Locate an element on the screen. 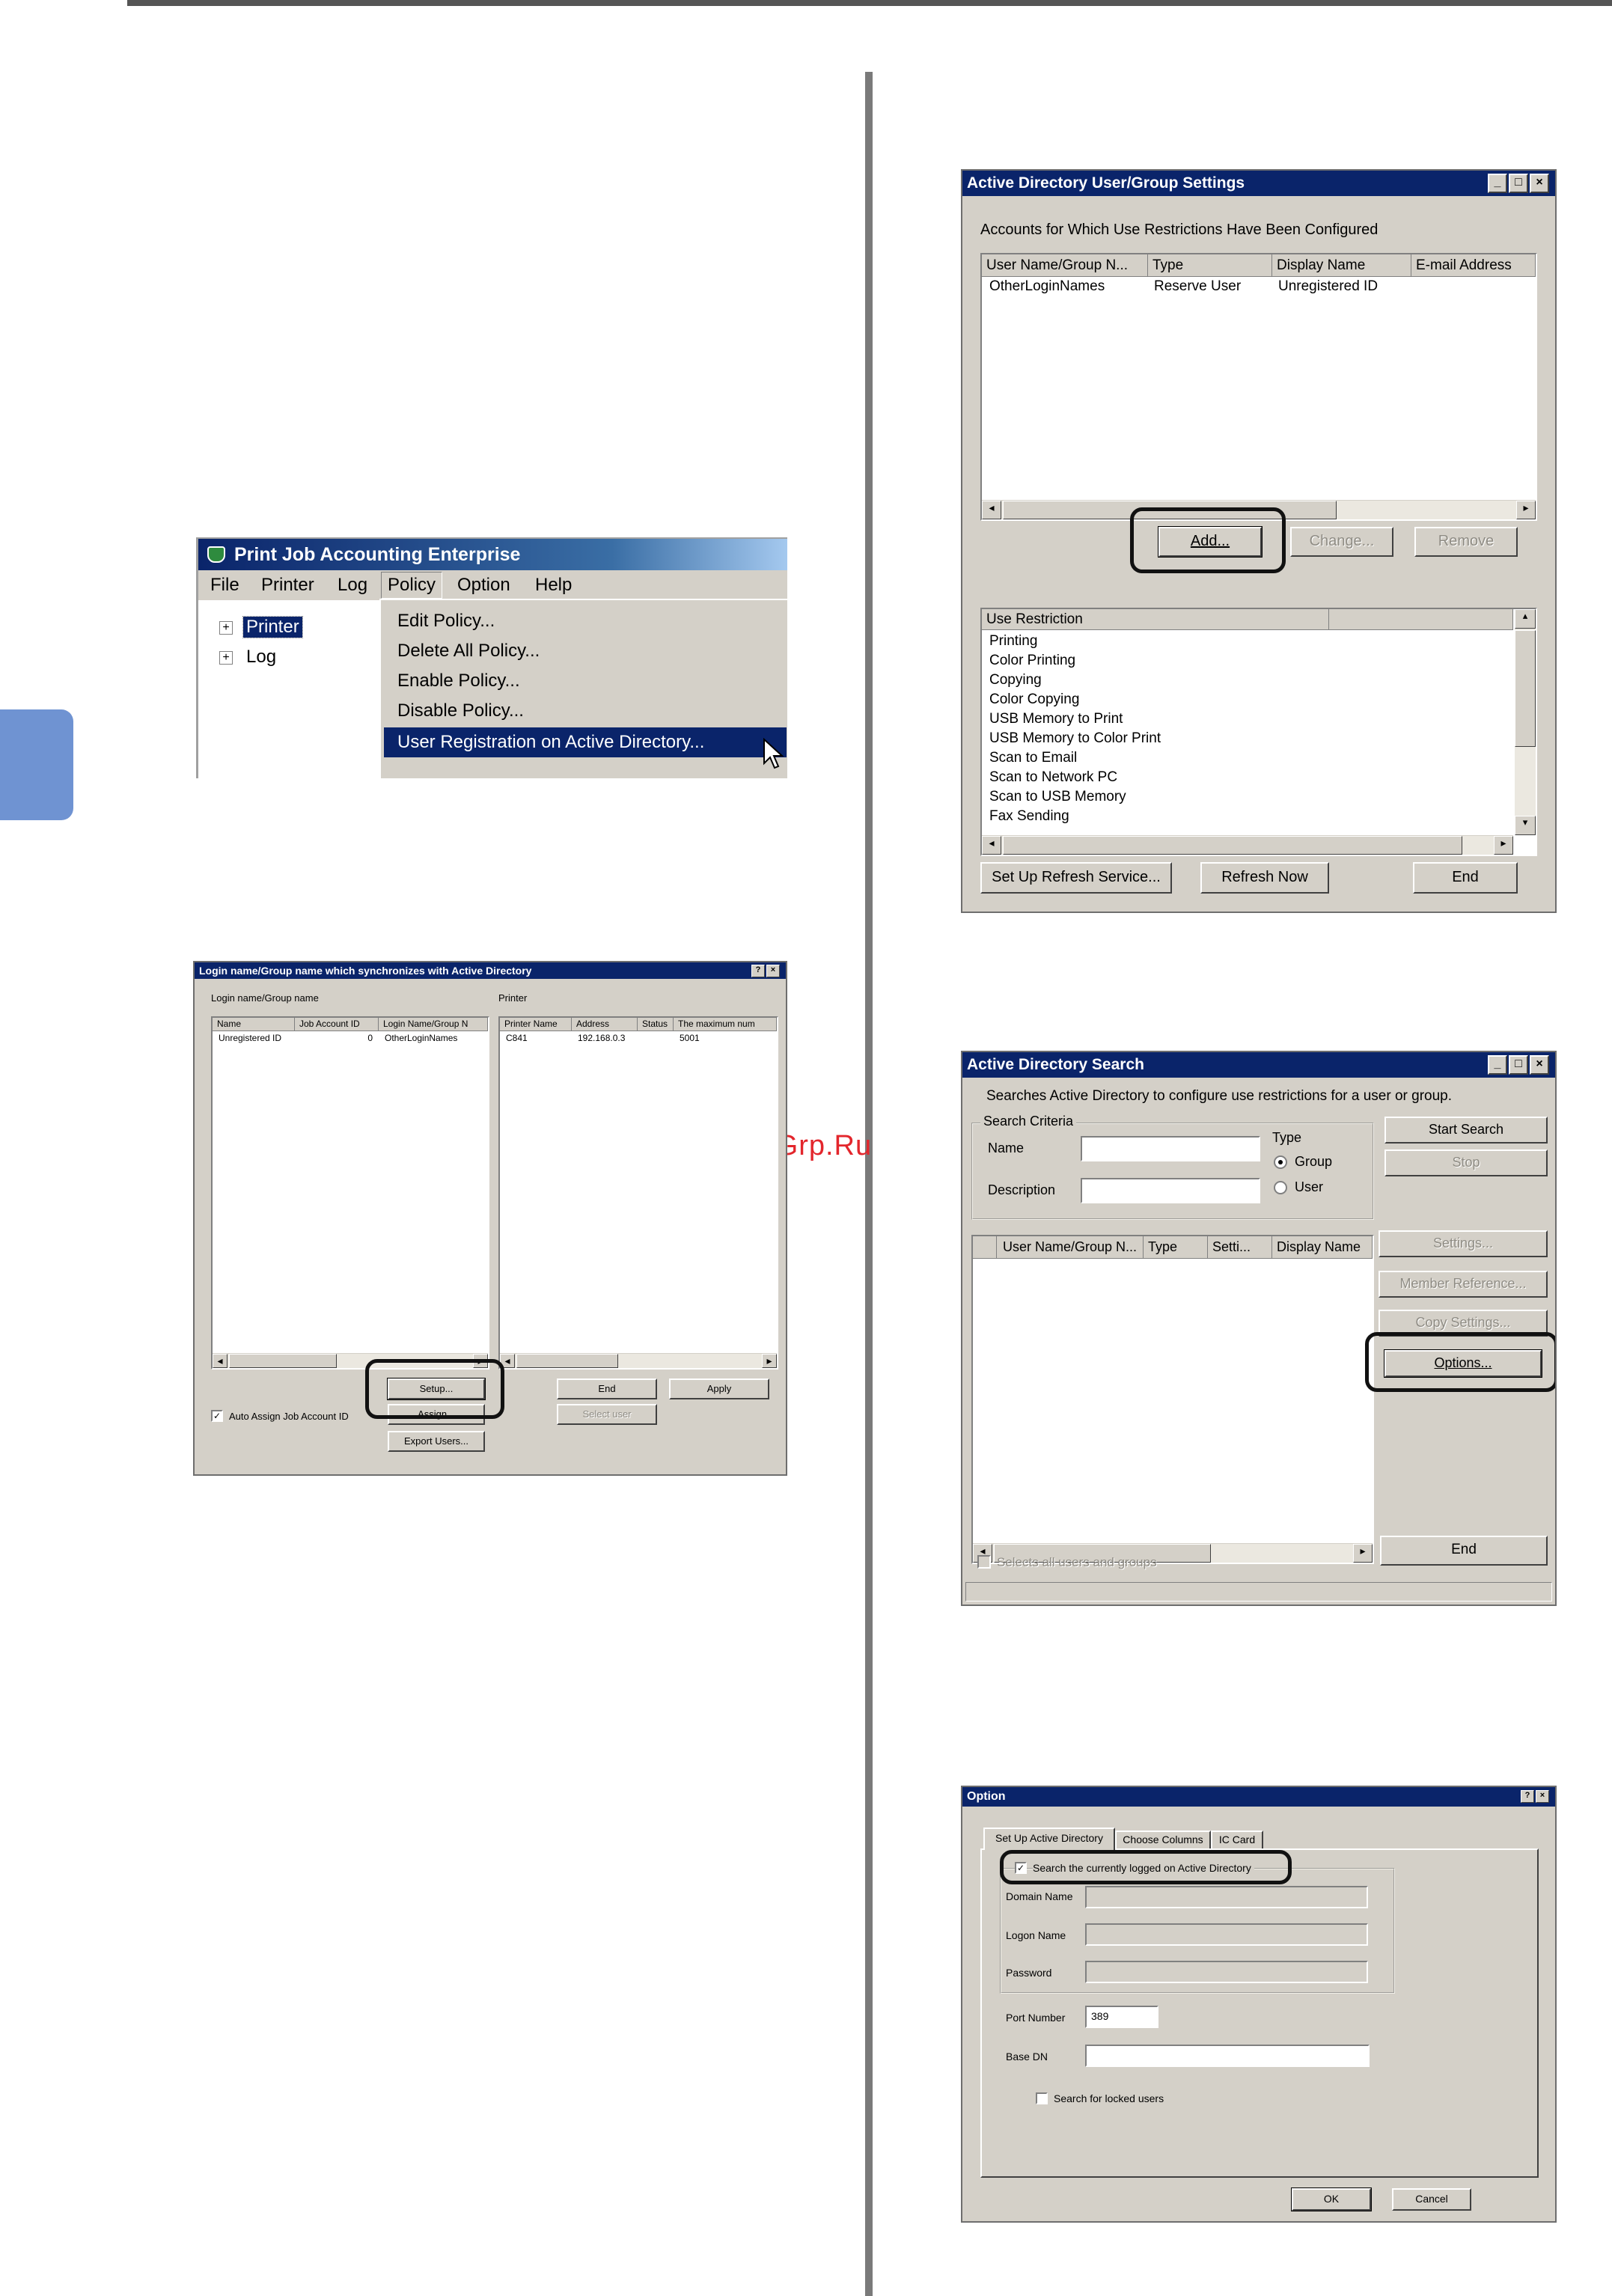 The width and height of the screenshot is (1612, 2296). col-use-restriction: Use Restriction is located at coordinates (1155, 619).